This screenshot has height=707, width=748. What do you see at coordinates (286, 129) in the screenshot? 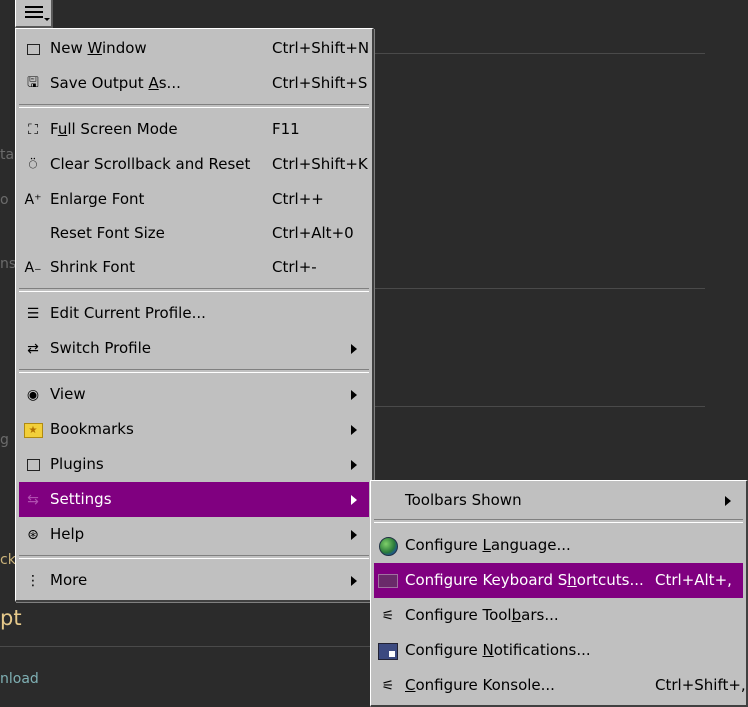
I see `menu-item-shortcut: F11` at bounding box center [286, 129].